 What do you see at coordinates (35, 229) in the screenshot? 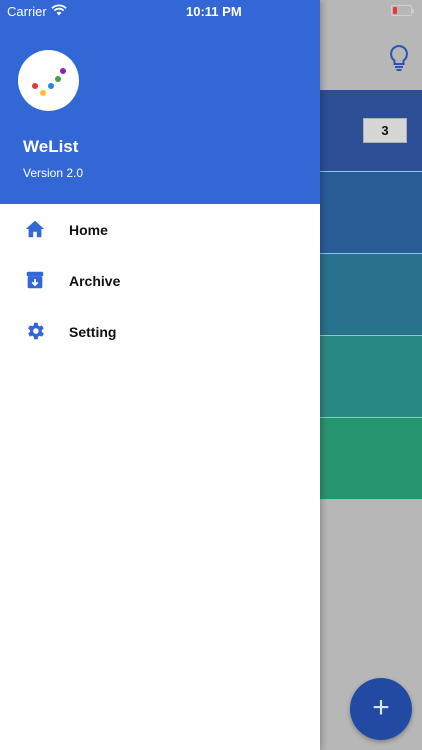
I see `home-icon` at bounding box center [35, 229].